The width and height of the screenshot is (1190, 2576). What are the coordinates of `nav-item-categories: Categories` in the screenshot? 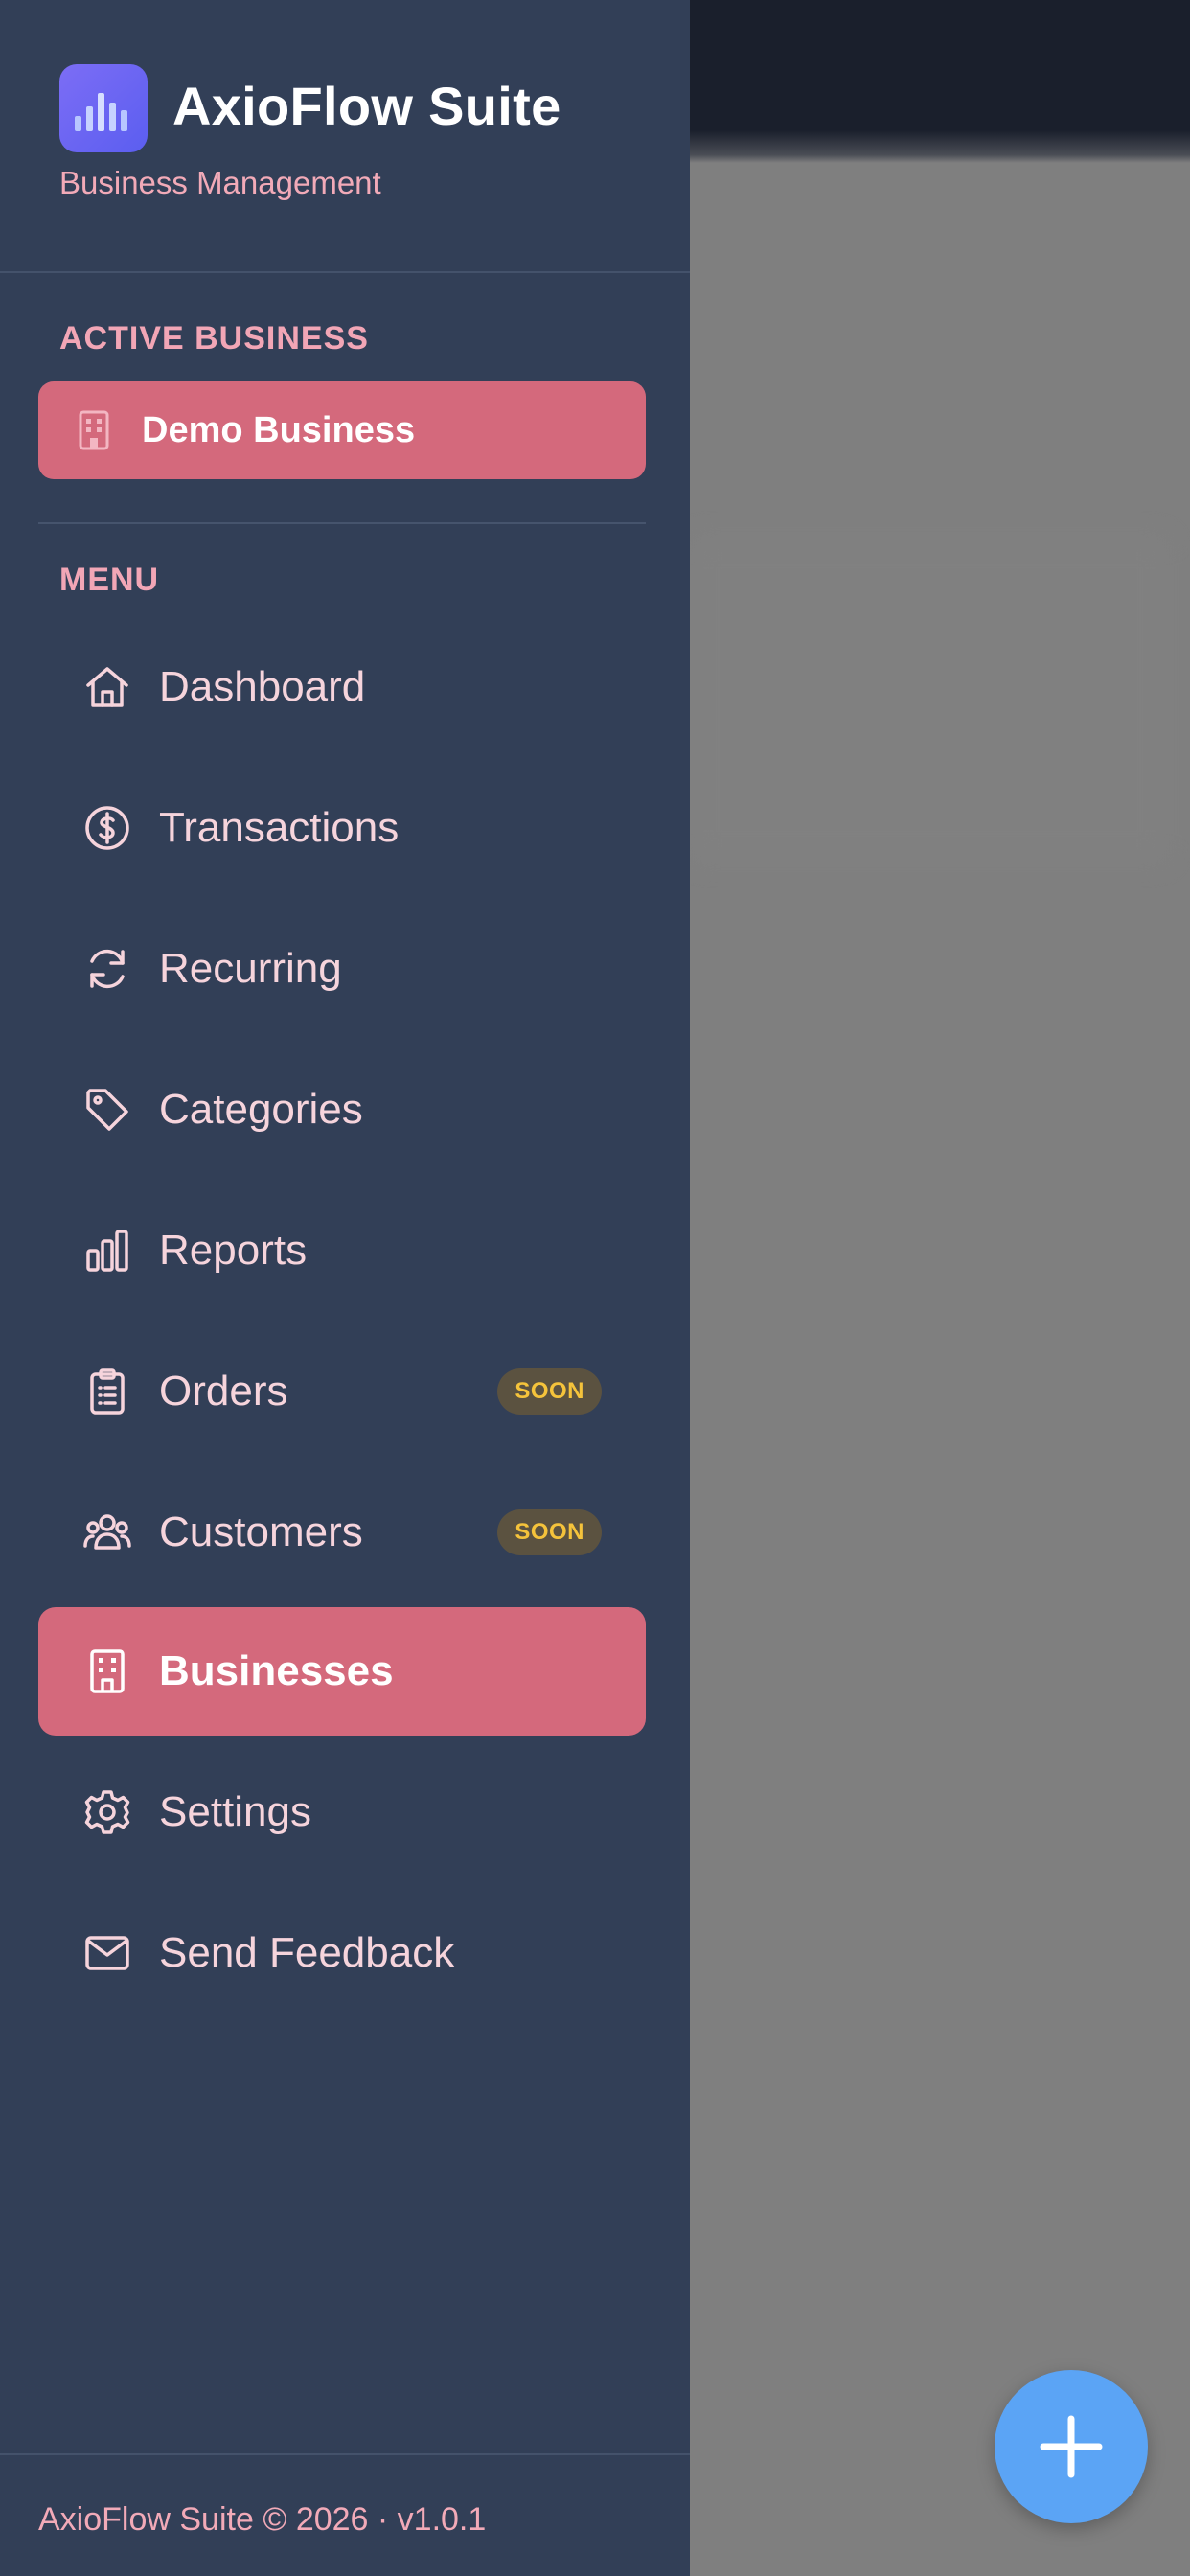 It's located at (342, 1110).